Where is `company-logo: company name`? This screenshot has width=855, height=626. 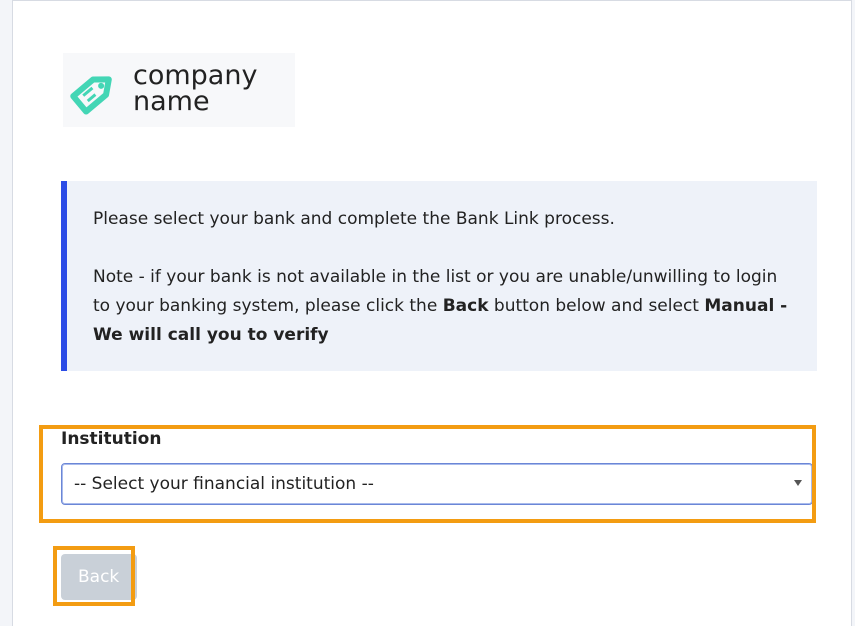 company-logo: company name is located at coordinates (179, 90).